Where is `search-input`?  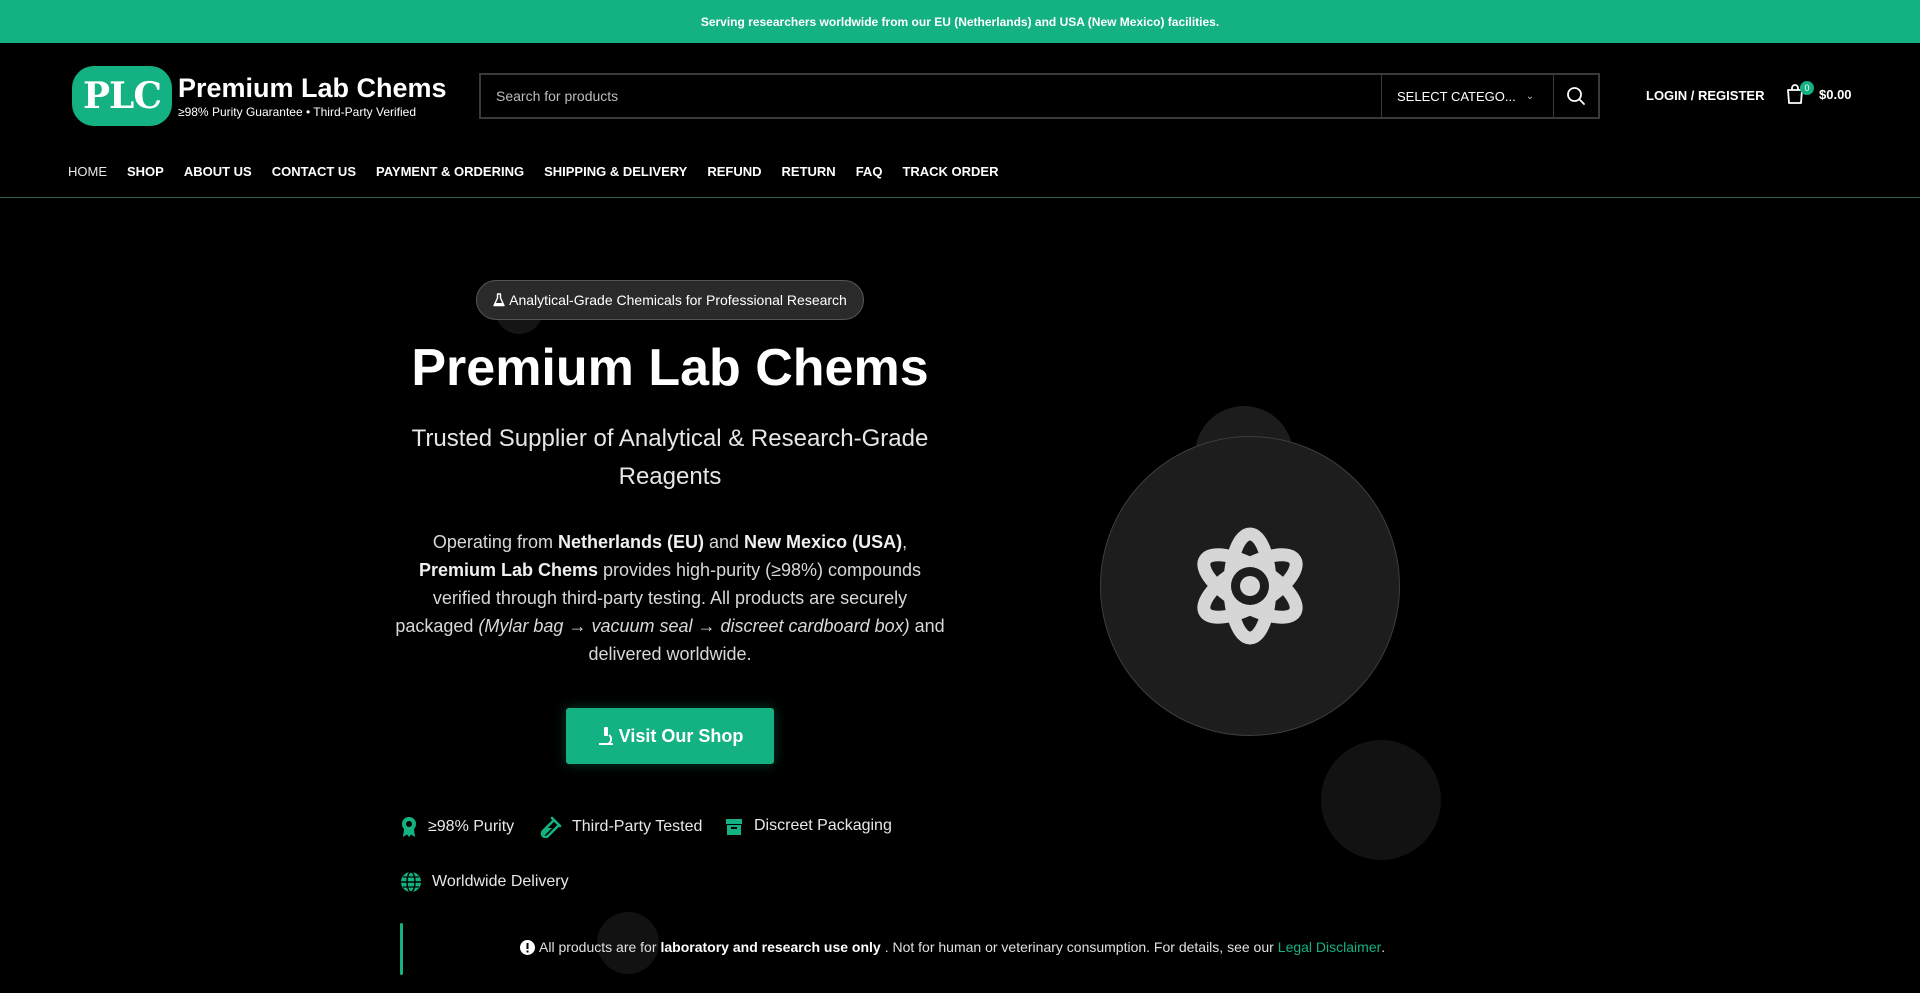 search-input is located at coordinates (931, 96).